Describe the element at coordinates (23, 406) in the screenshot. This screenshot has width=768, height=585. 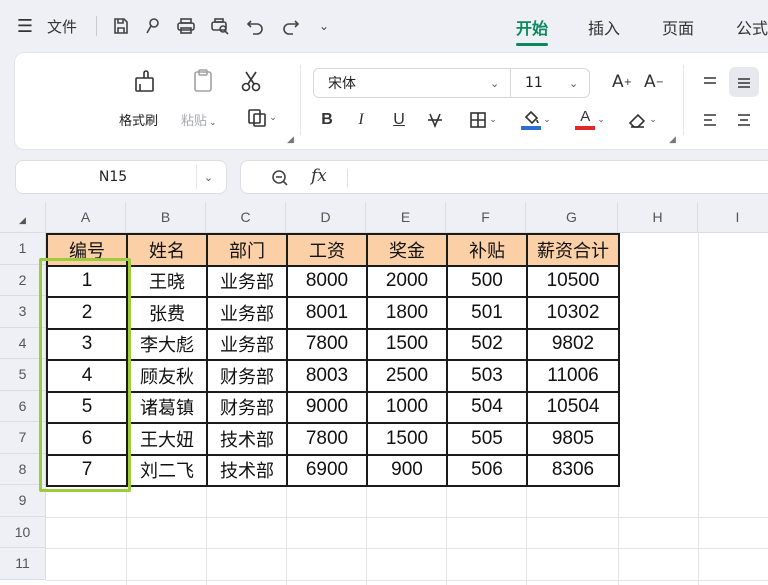
I see `row-header-6: 6` at that location.